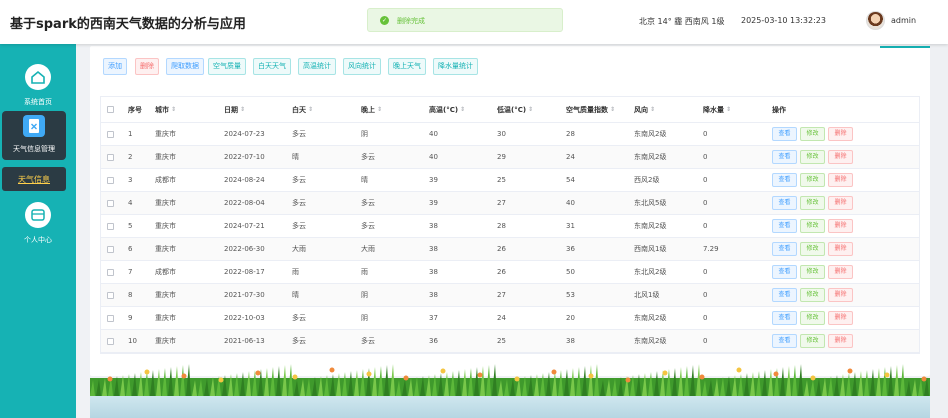  What do you see at coordinates (501, 318) in the screenshot?
I see `table-cell: 24` at bounding box center [501, 318].